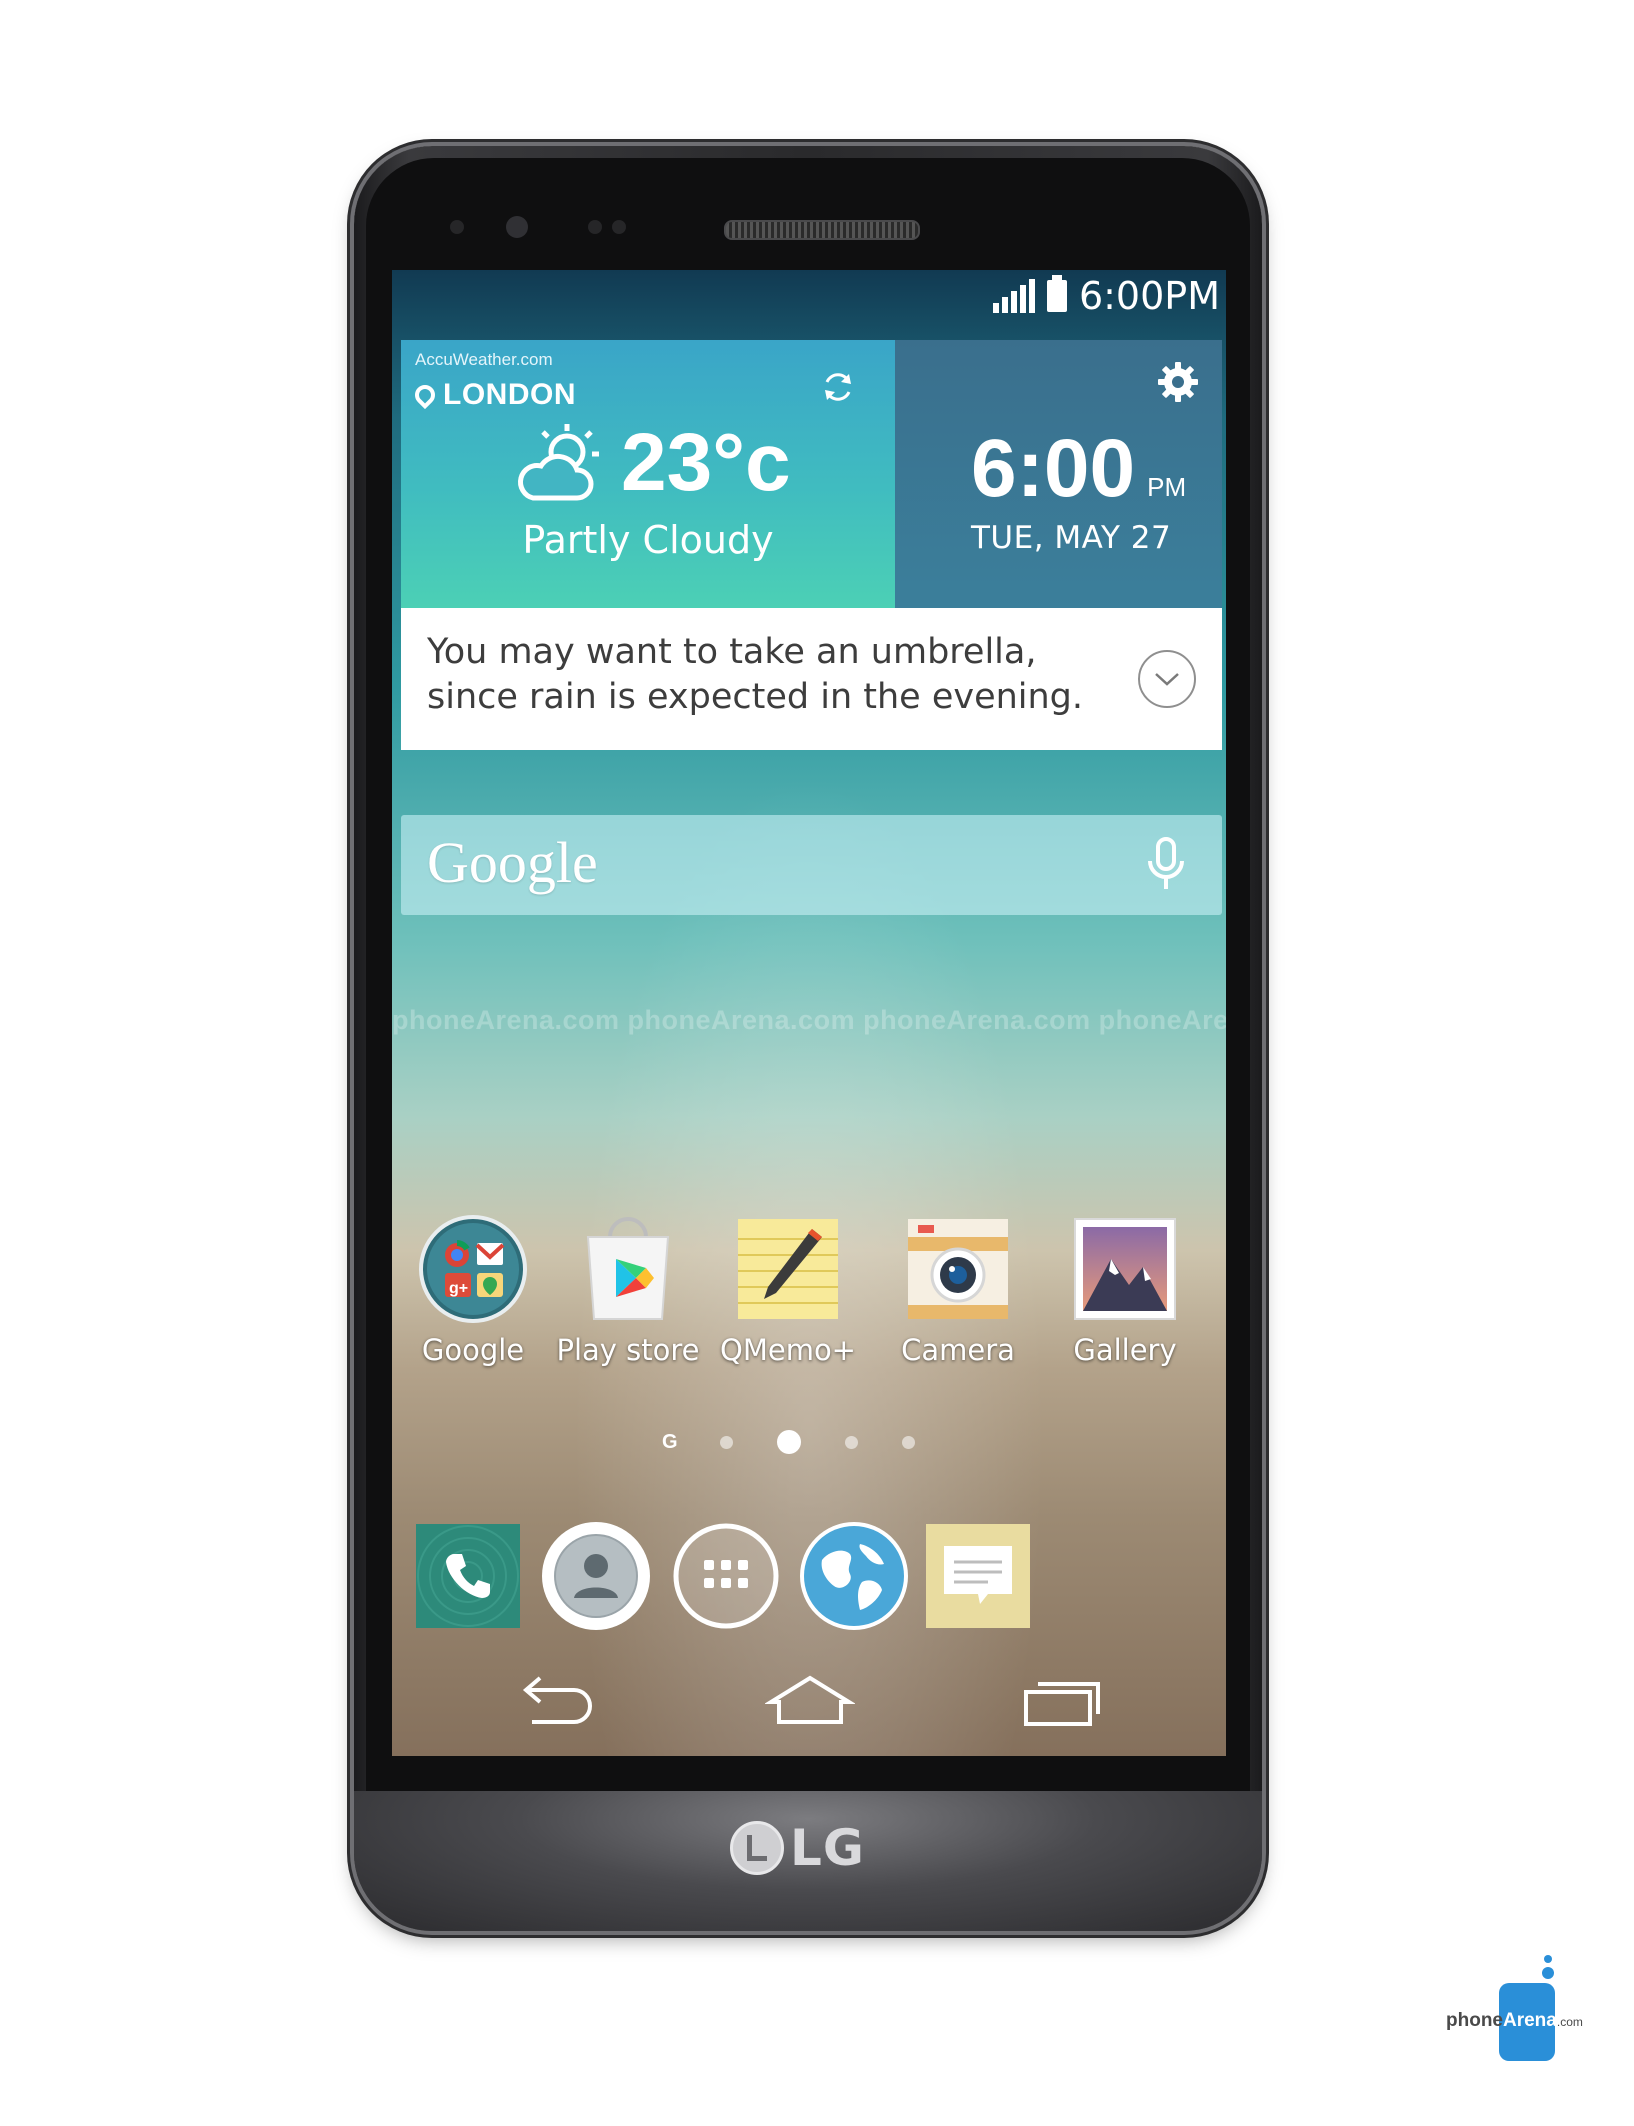 The width and height of the screenshot is (1634, 2126). Describe the element at coordinates (810, 1700) in the screenshot. I see `home-icon` at that location.